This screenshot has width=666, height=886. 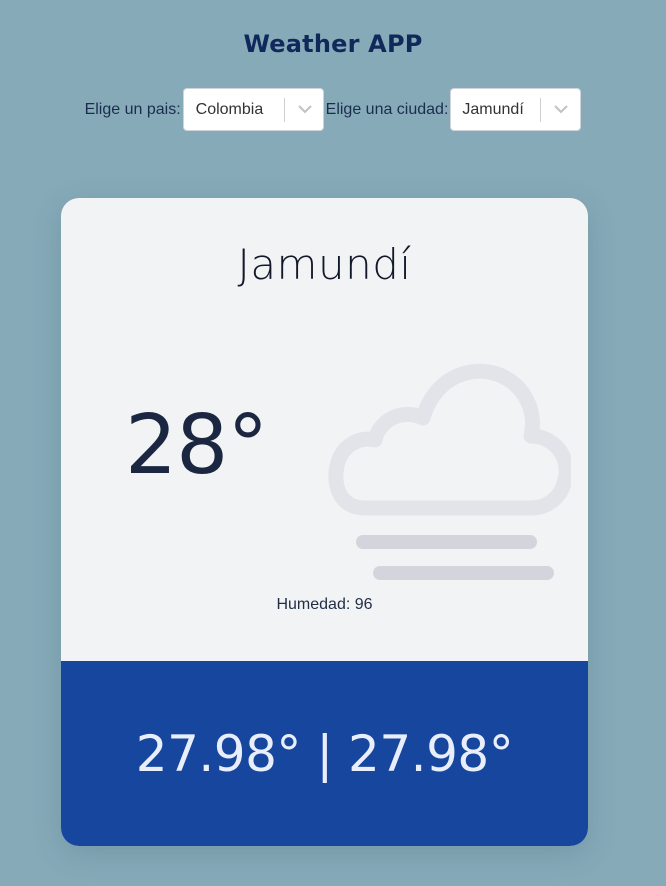 What do you see at coordinates (493, 109) in the screenshot?
I see `city-select-value: Jamundí` at bounding box center [493, 109].